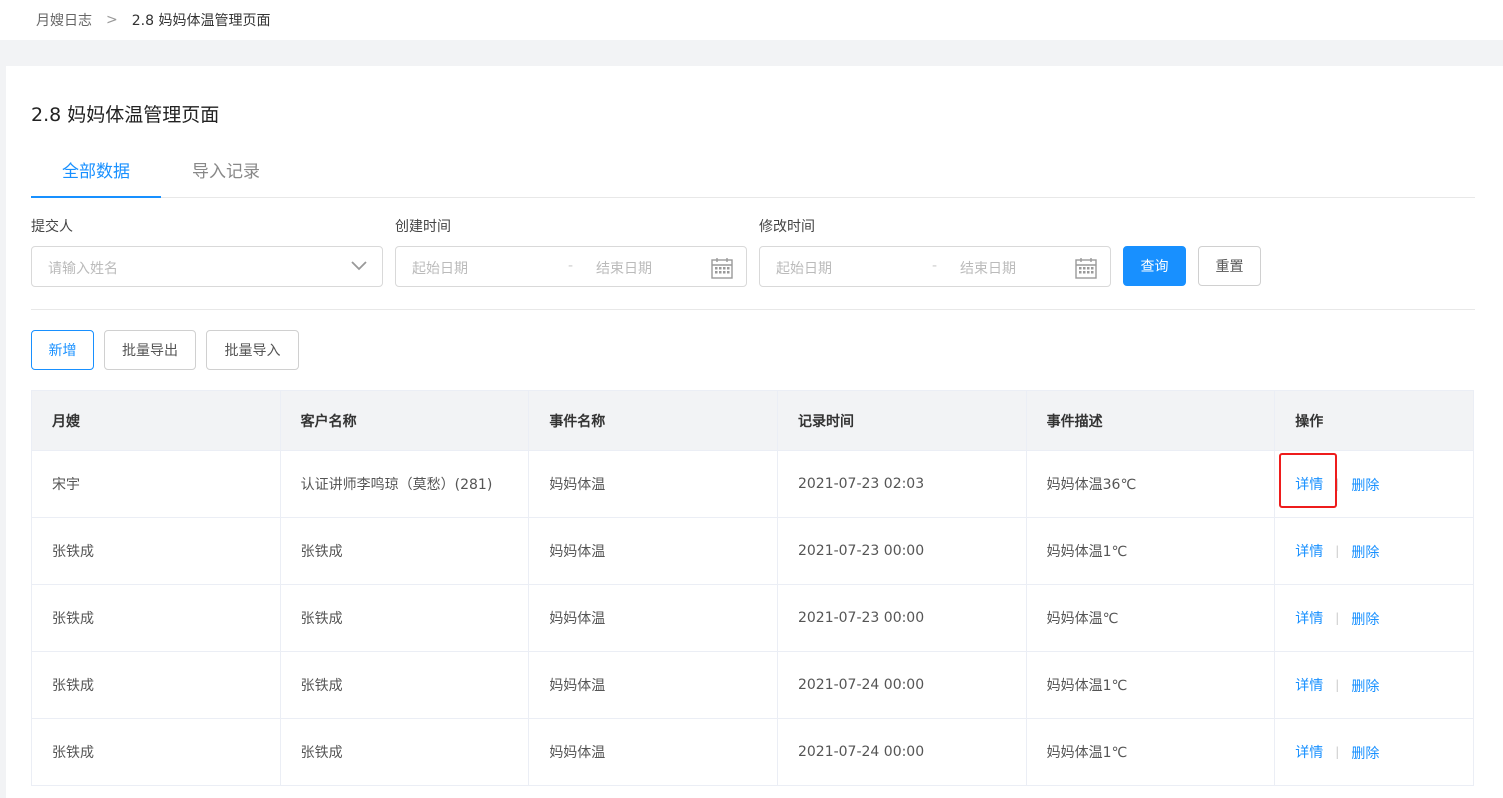 The image size is (1503, 798). I want to click on modified-range-dash: -, so click(935, 266).